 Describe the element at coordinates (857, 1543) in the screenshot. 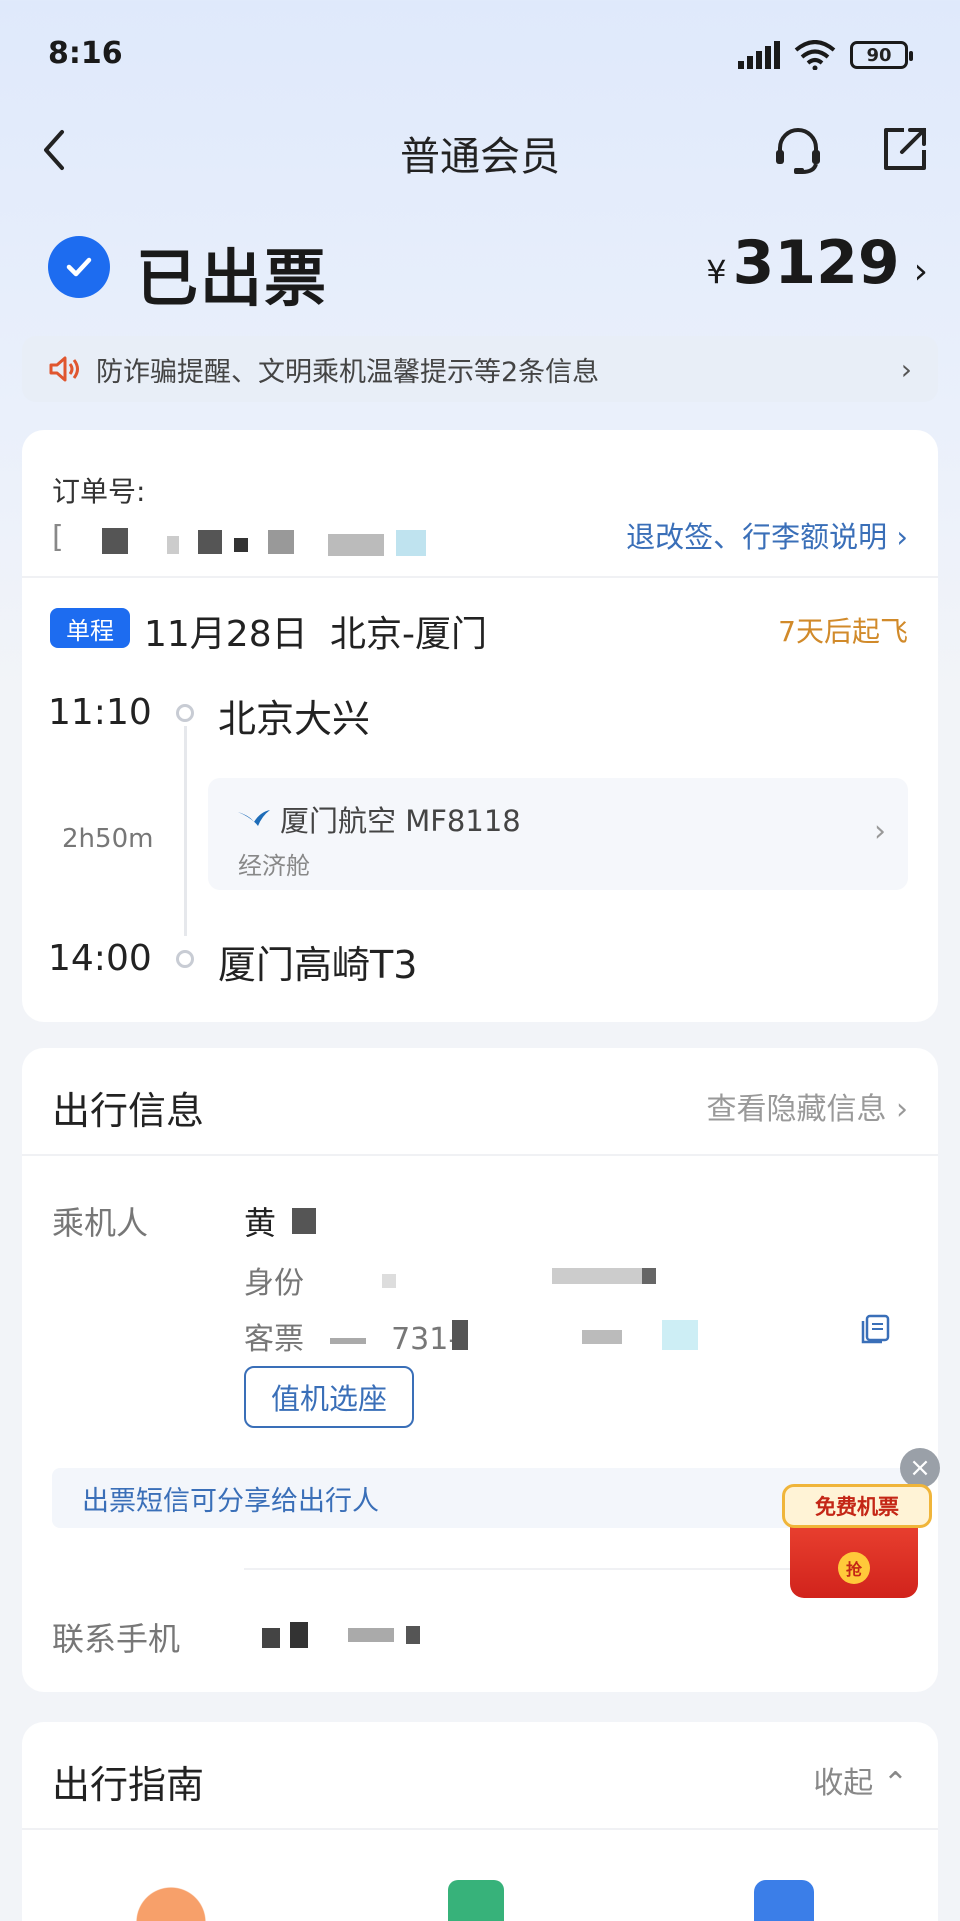

I see `free-ticket-promo: 免费机票 抢` at that location.